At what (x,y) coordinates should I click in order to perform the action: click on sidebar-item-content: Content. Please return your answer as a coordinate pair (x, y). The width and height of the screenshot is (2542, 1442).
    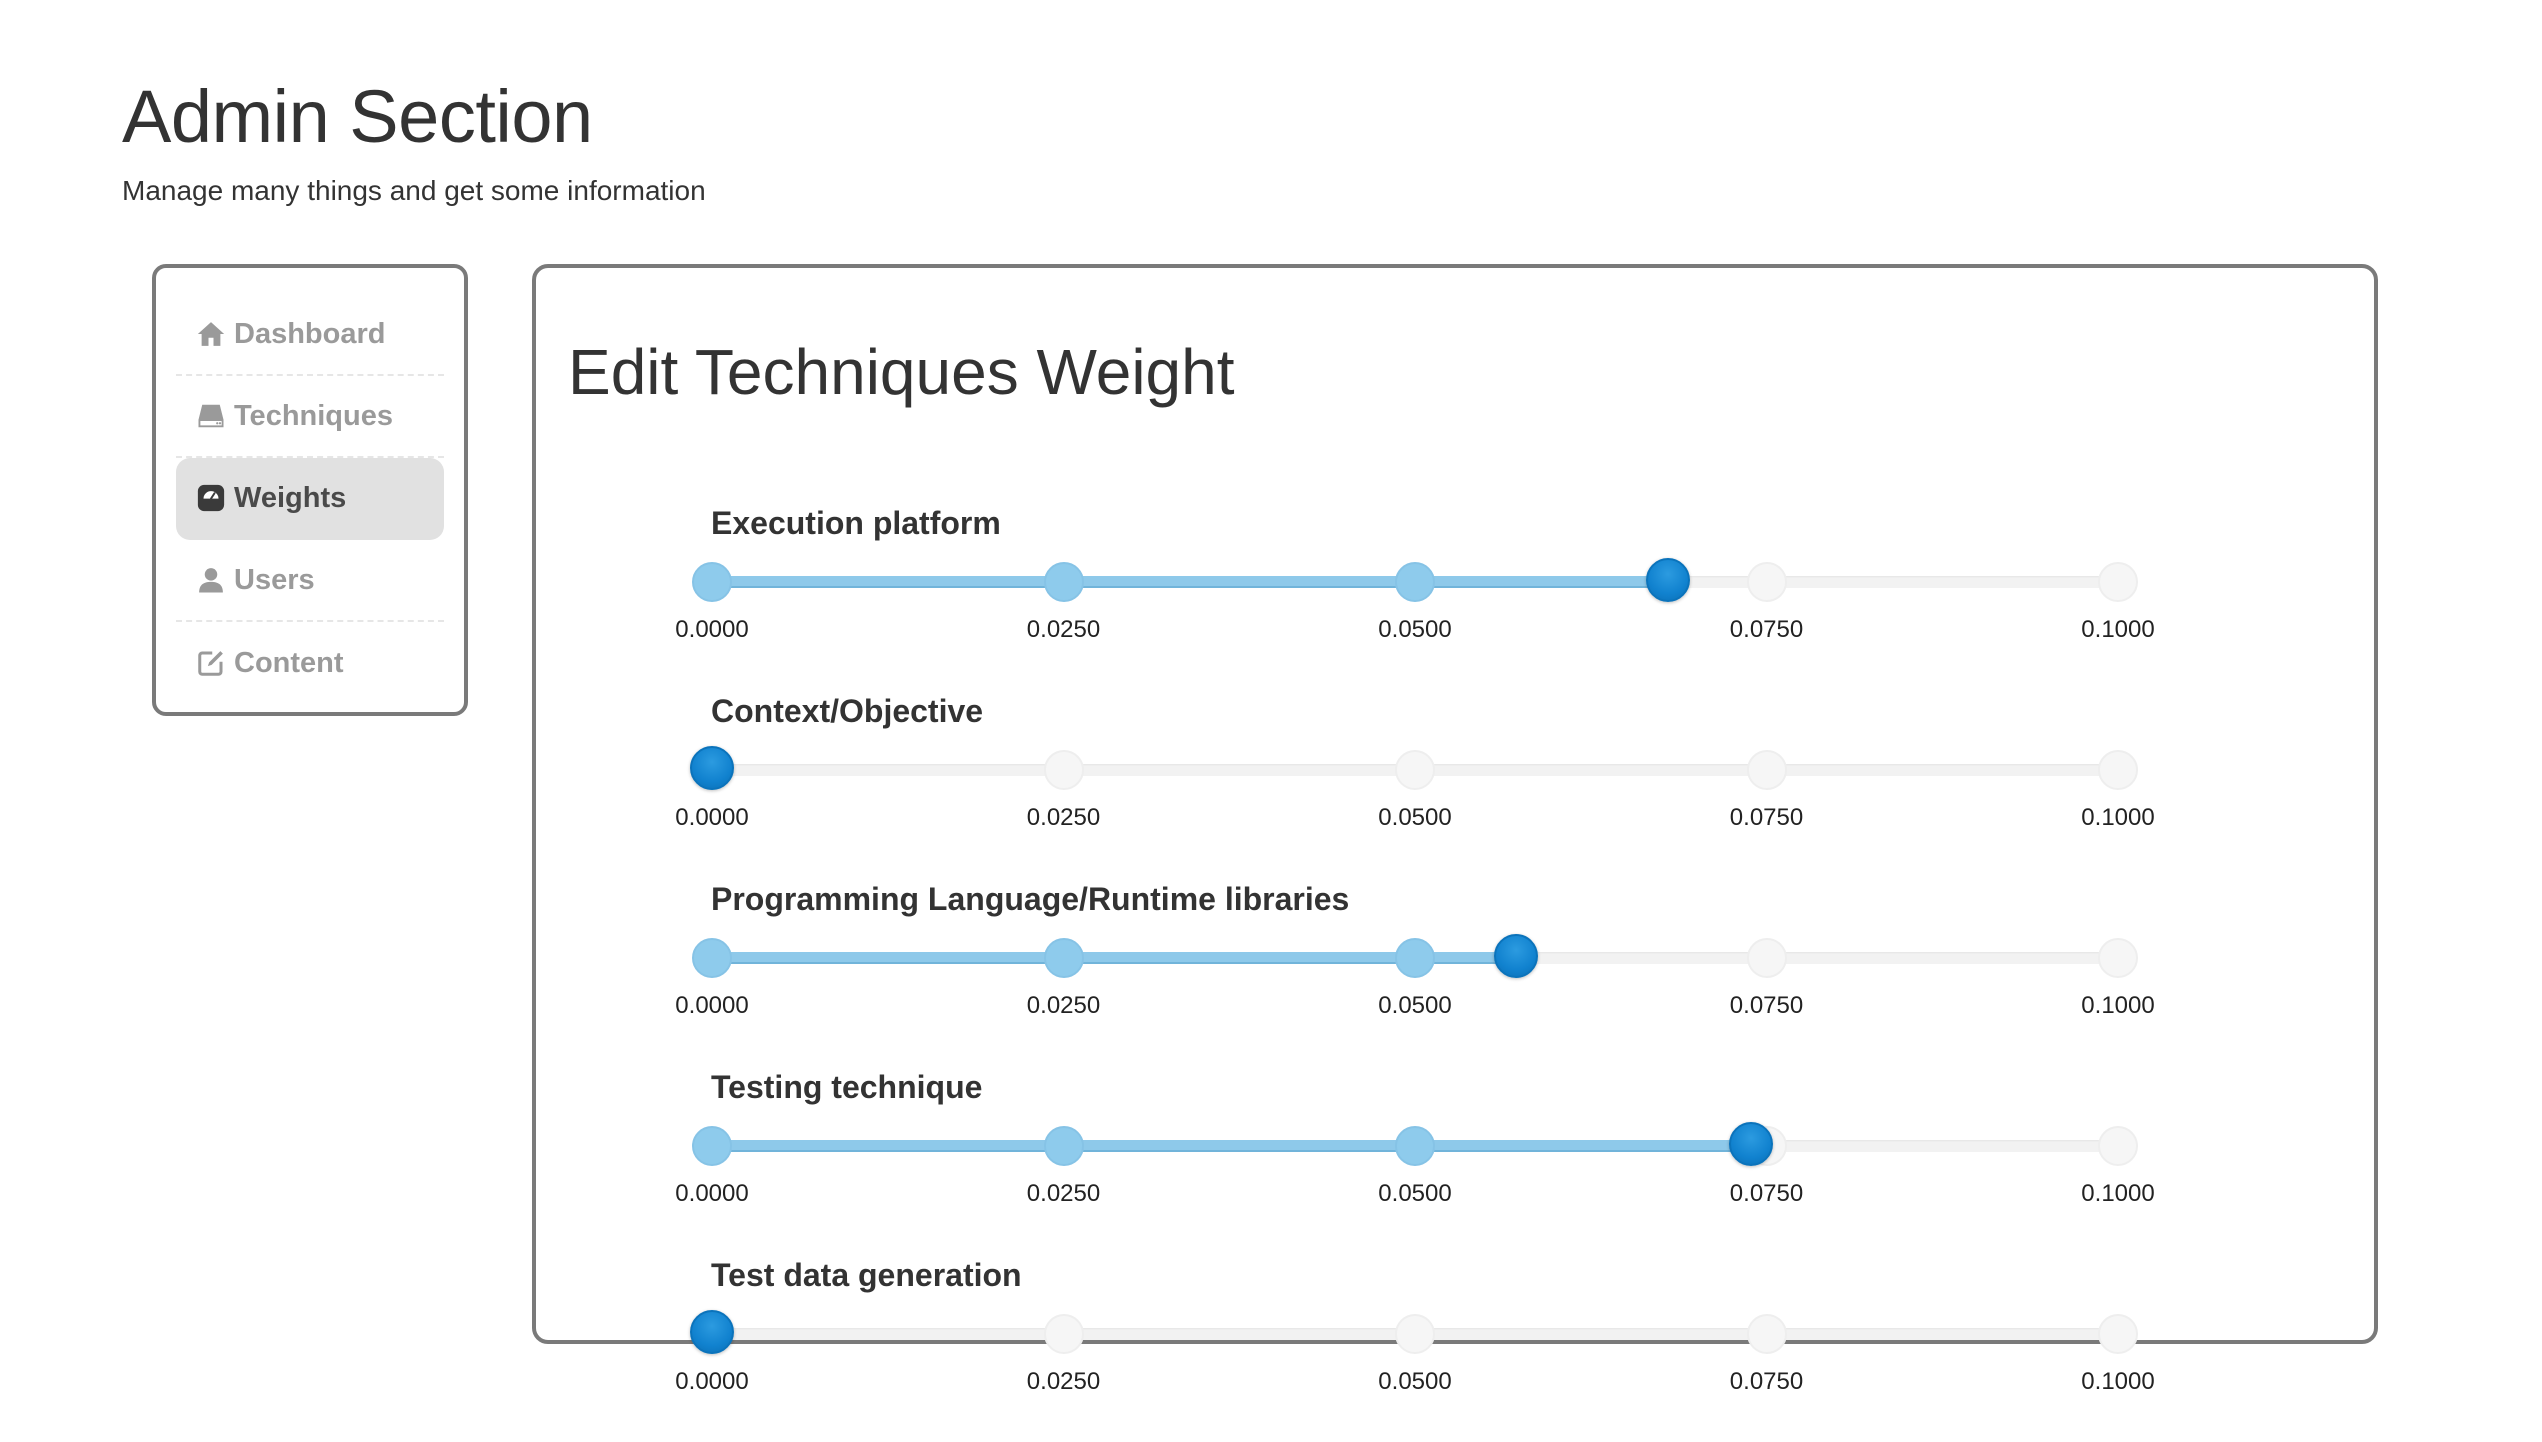
    Looking at the image, I should click on (310, 663).